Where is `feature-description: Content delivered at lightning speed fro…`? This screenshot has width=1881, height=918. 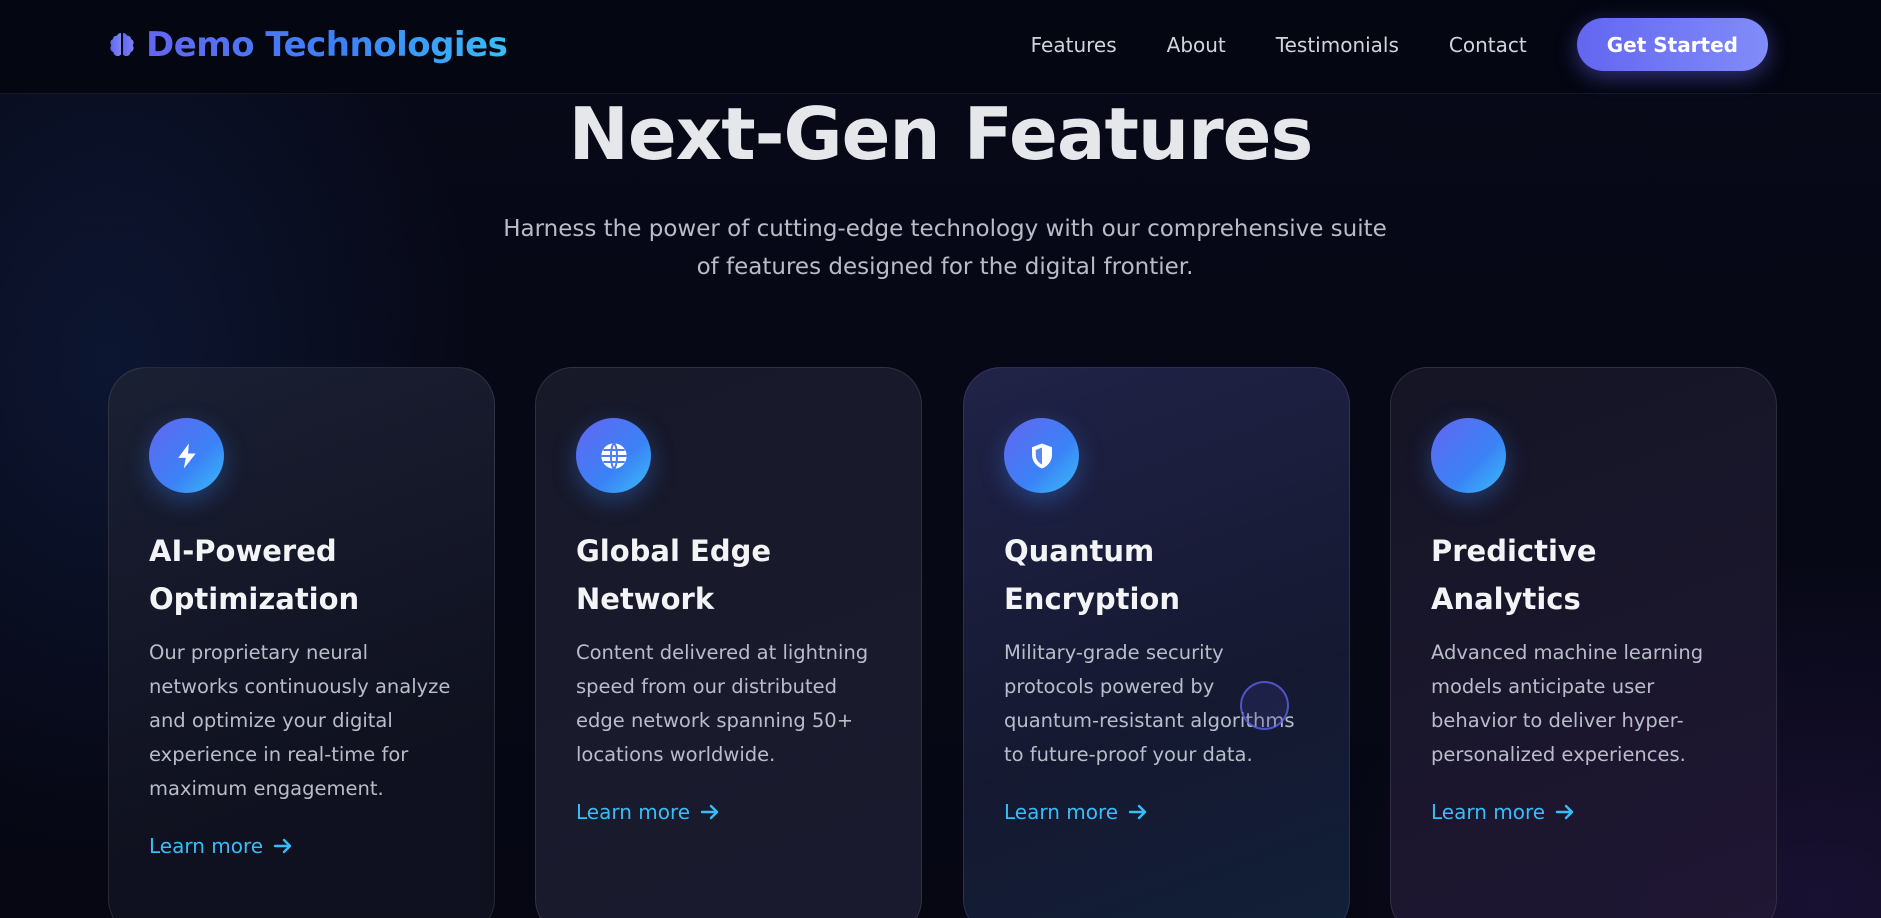
feature-description: Content delivered at lightning speed fro… is located at coordinates (722, 703).